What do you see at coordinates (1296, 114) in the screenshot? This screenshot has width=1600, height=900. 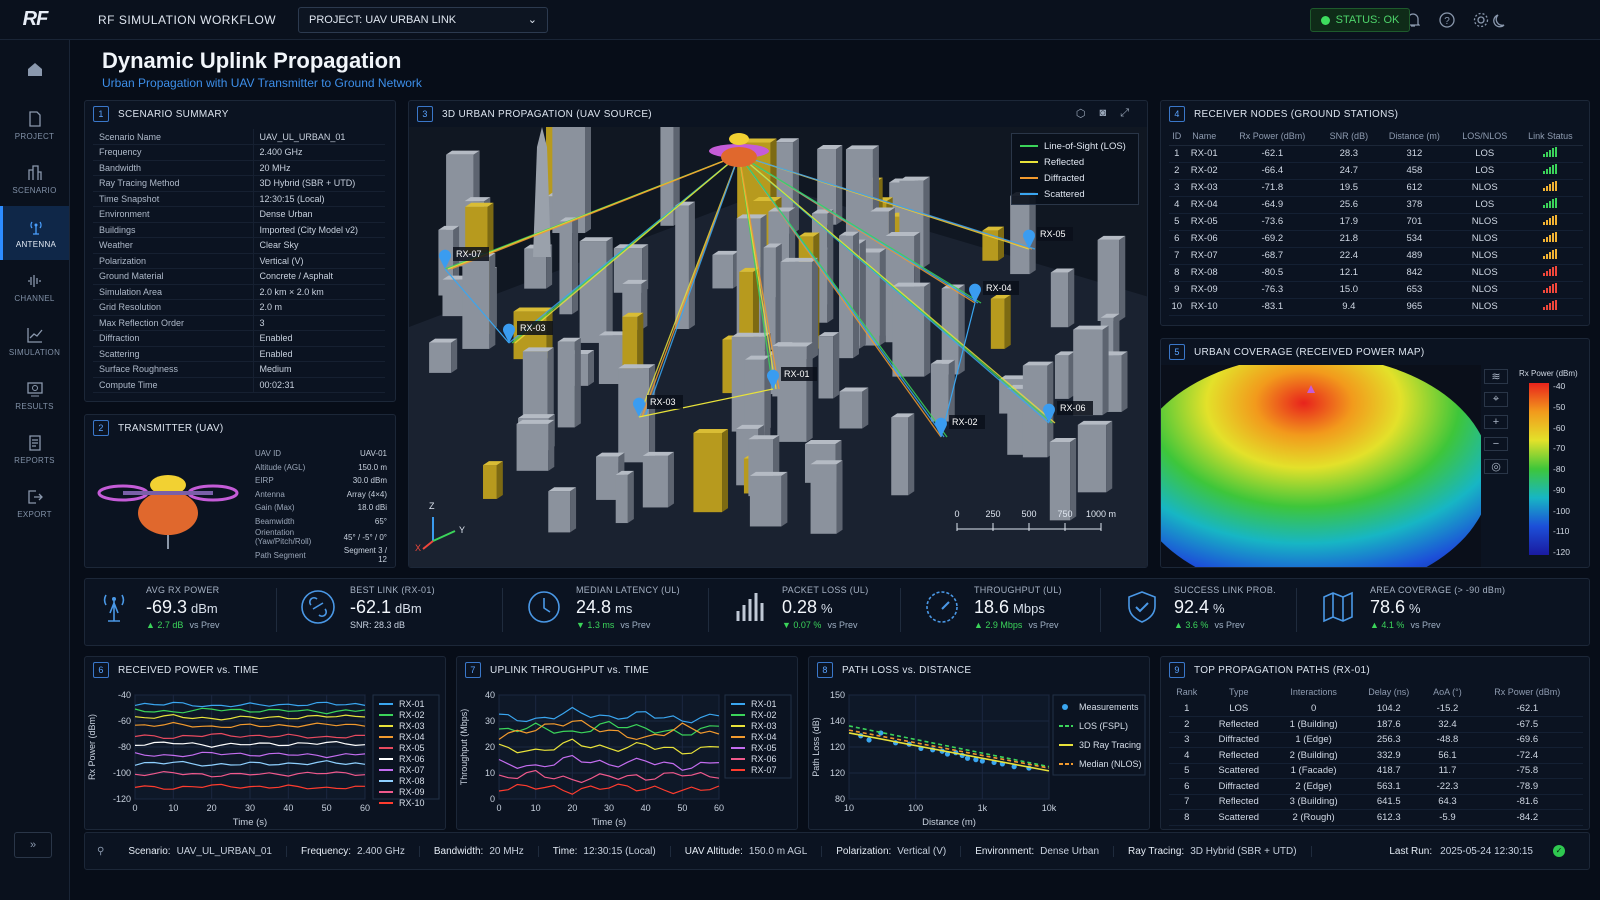 I see `panel-title: RECEIVER NODES (GROUND STATIONS)` at bounding box center [1296, 114].